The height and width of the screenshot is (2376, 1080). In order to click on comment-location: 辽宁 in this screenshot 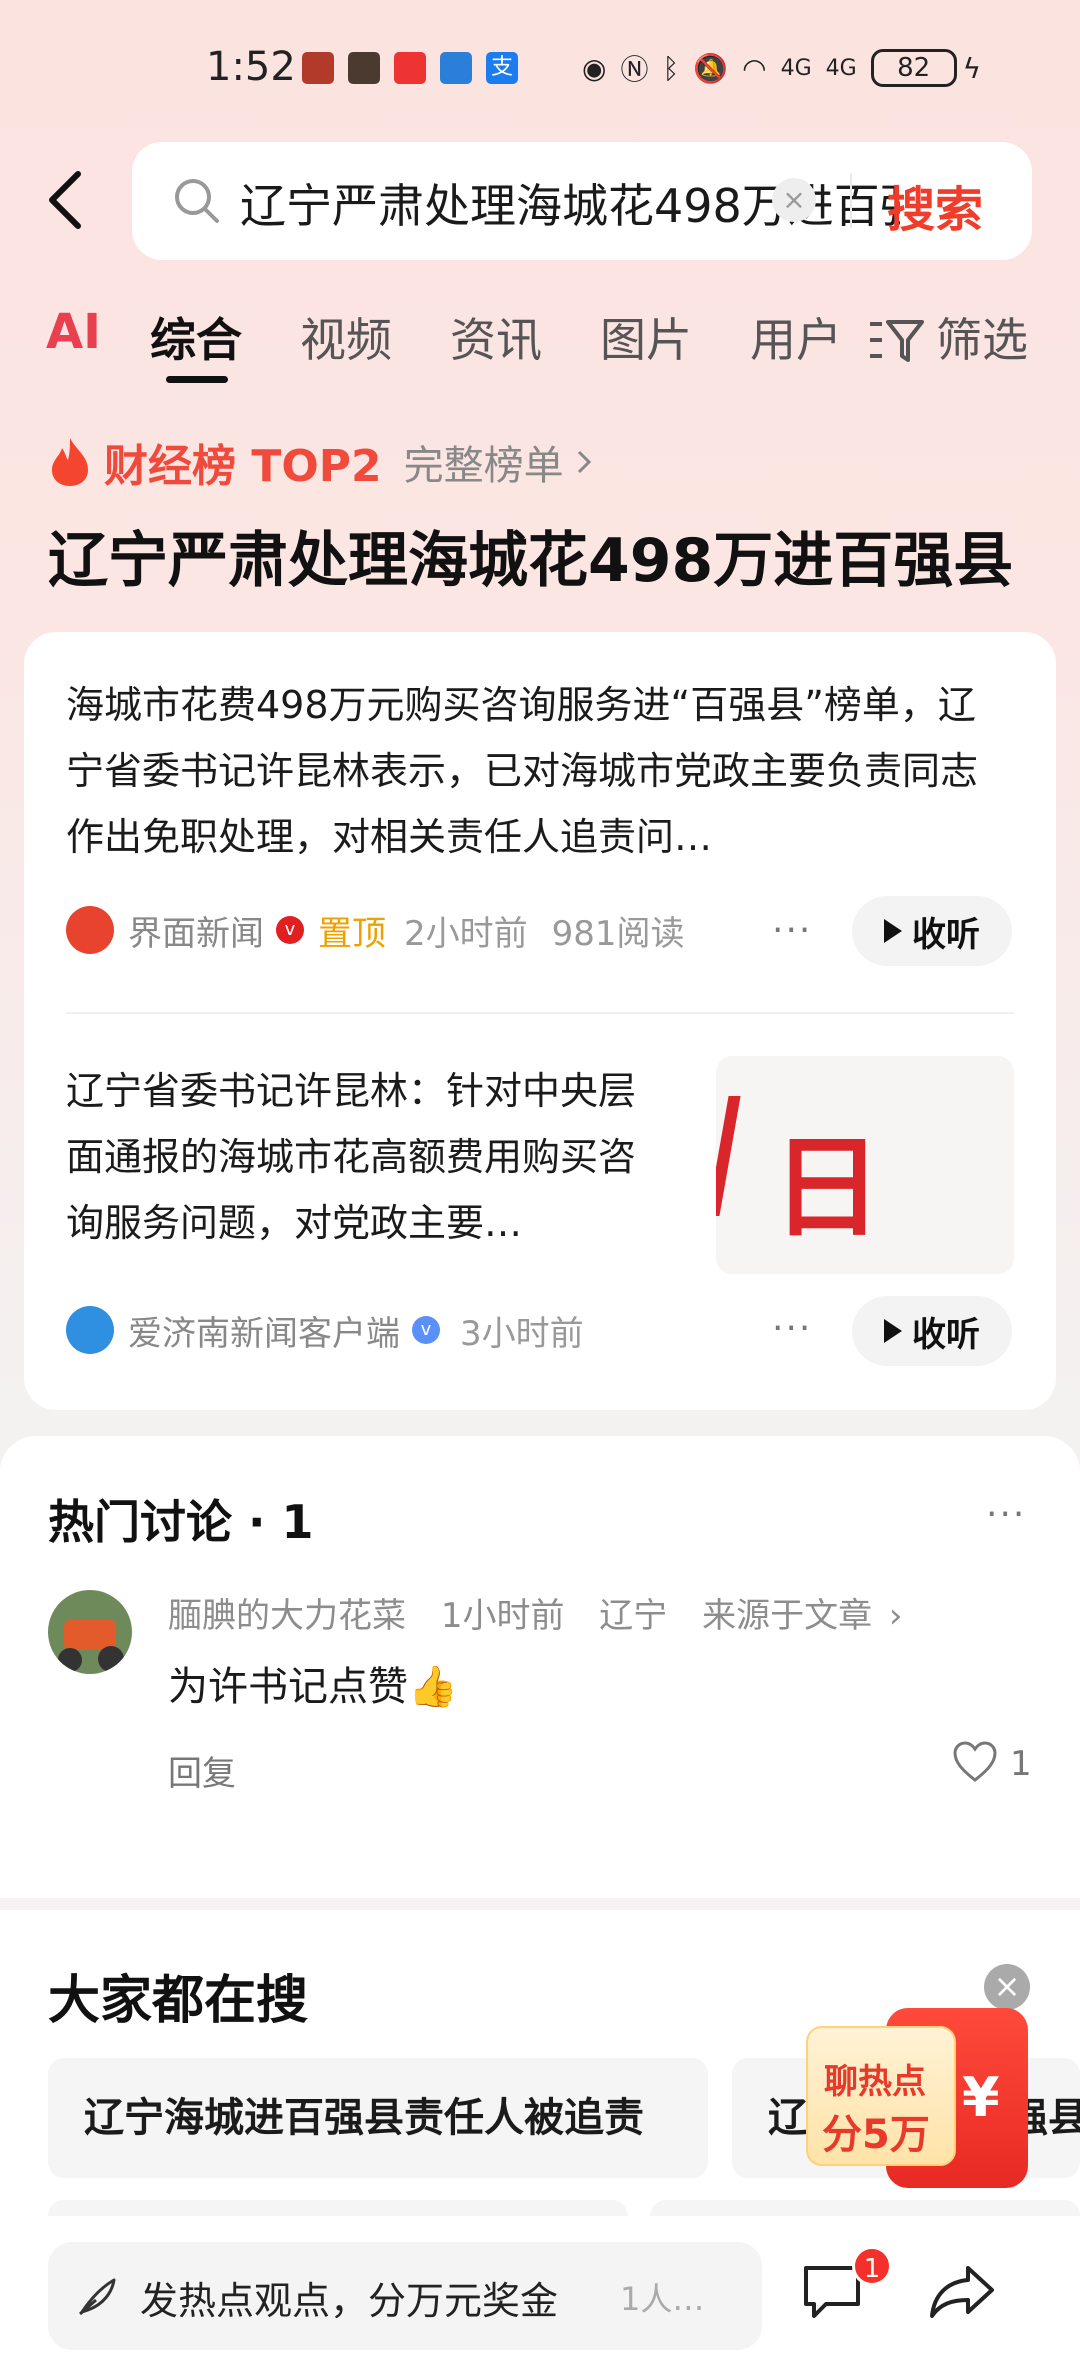, I will do `click(633, 1616)`.